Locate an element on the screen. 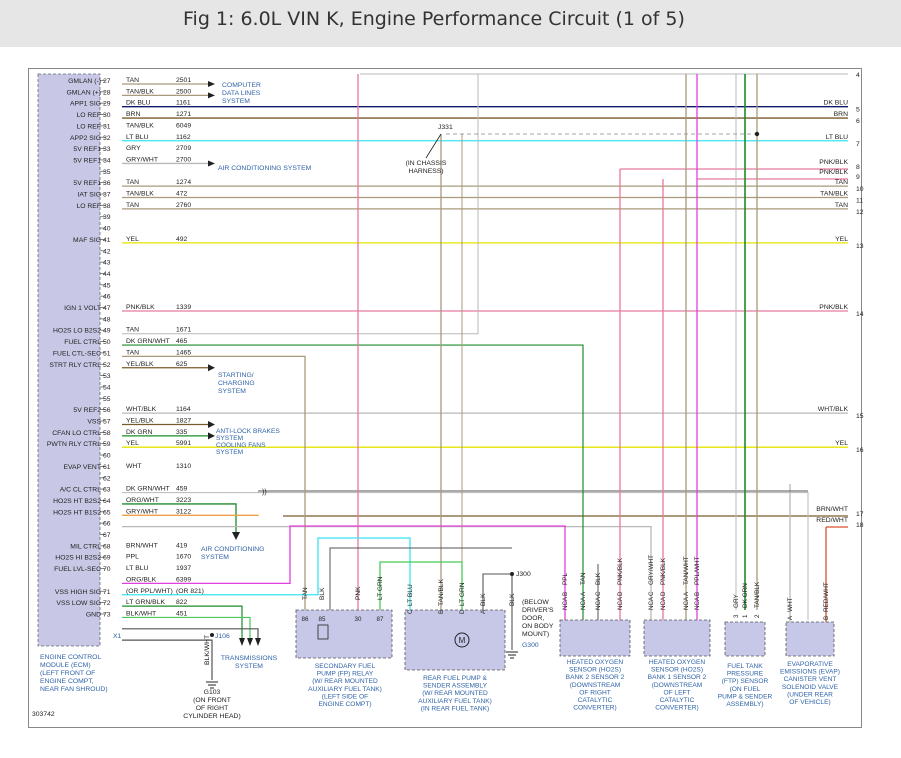 The width and height of the screenshot is (901, 758). ecm-pin-label: IGN 1 VOLT is located at coordinates (82, 308).